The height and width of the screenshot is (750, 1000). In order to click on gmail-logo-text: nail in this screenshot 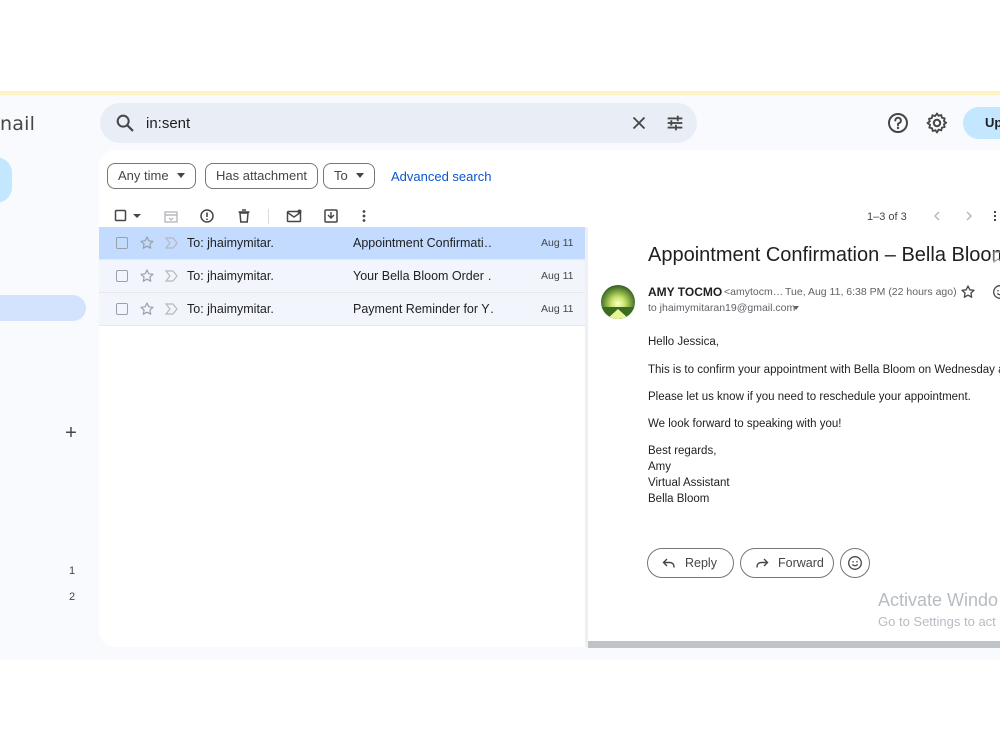, I will do `click(17, 124)`.